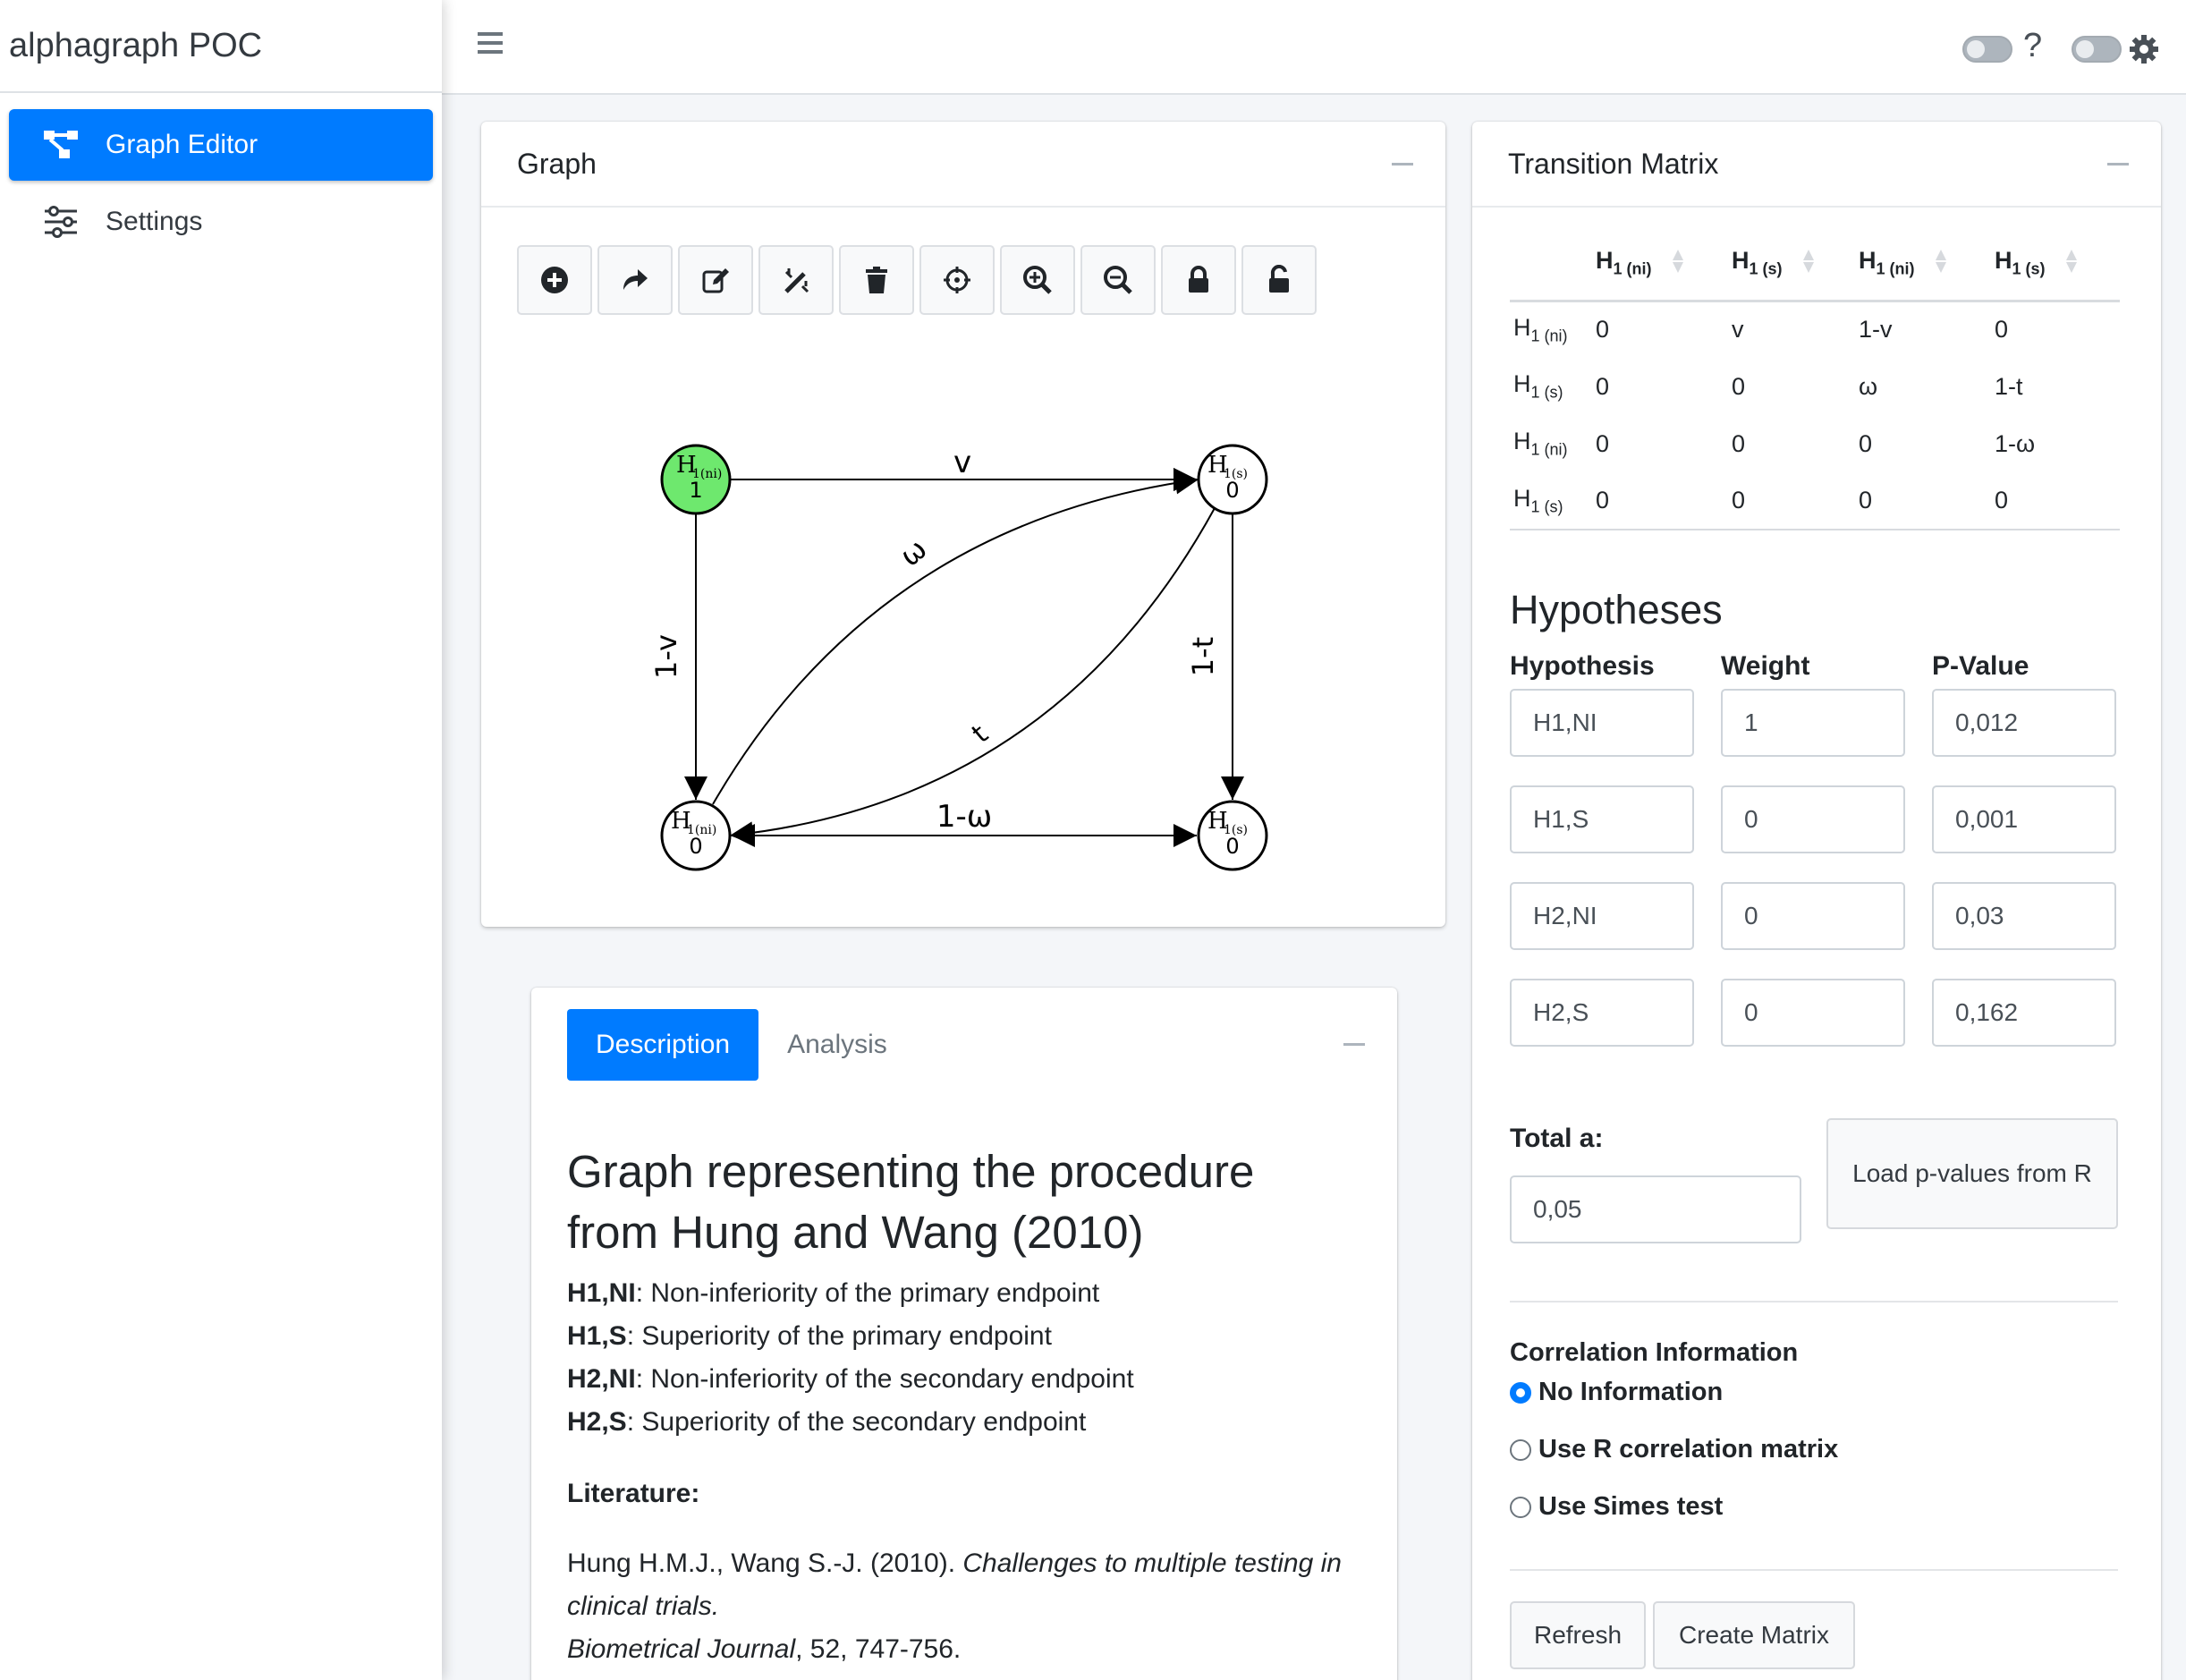 Image resolution: width=2186 pixels, height=1680 pixels. What do you see at coordinates (2097, 49) in the screenshot?
I see `theme-toggle` at bounding box center [2097, 49].